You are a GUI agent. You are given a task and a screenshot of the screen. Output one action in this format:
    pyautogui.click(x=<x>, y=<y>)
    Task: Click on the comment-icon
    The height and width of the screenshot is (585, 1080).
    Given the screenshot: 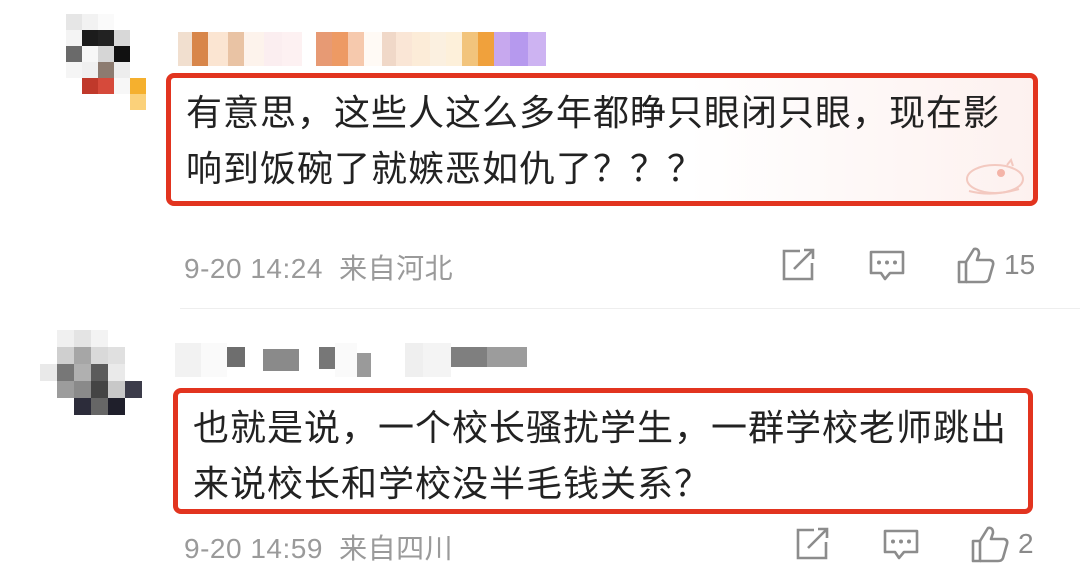 What is the action you would take?
    pyautogui.click(x=901, y=544)
    